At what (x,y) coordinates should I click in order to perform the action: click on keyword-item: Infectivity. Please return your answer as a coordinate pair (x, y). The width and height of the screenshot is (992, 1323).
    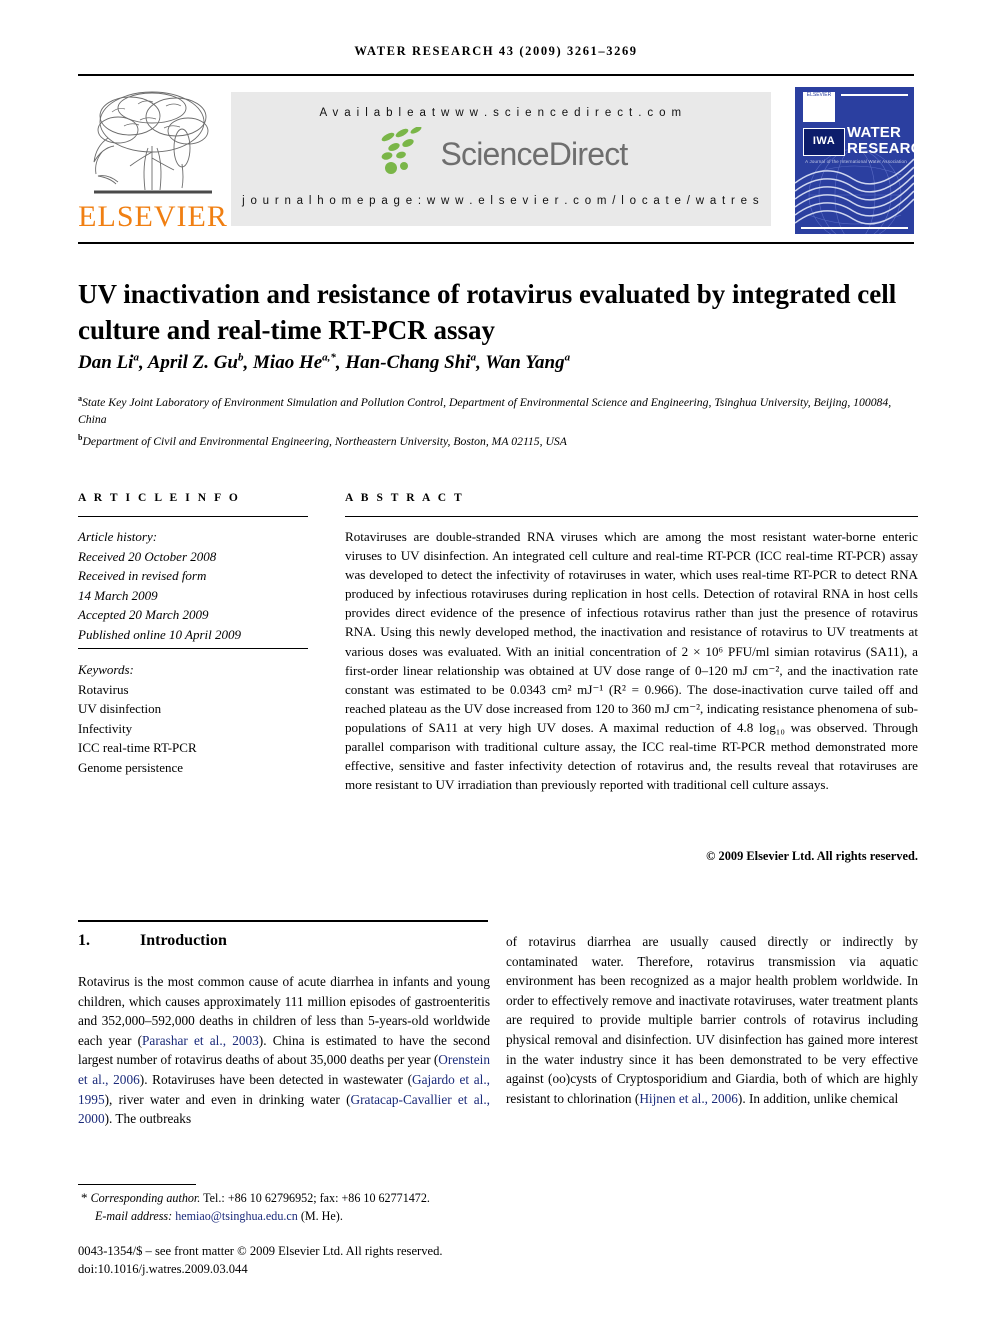
    Looking at the image, I should click on (105, 728).